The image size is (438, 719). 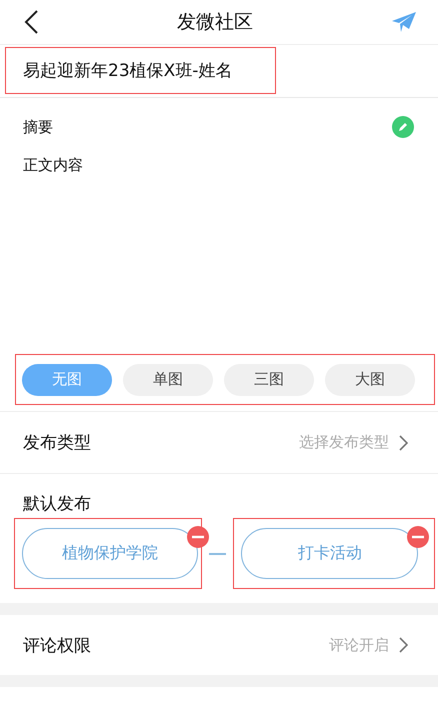 I want to click on paper-plane-icon, so click(x=404, y=22).